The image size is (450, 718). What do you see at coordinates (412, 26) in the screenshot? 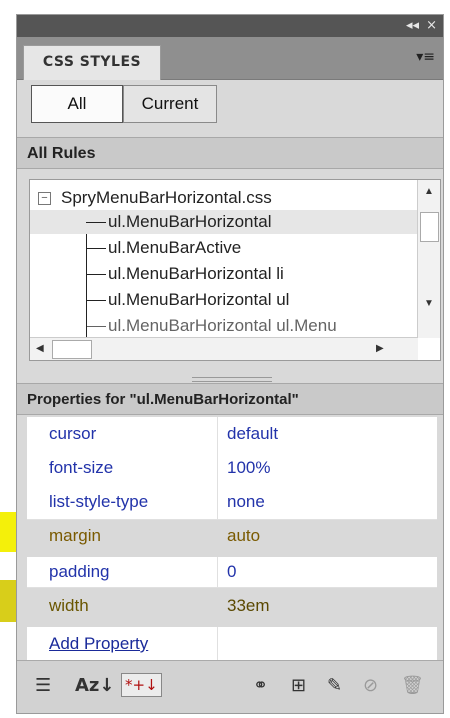
I see `collapse-icon: ◂◂` at bounding box center [412, 26].